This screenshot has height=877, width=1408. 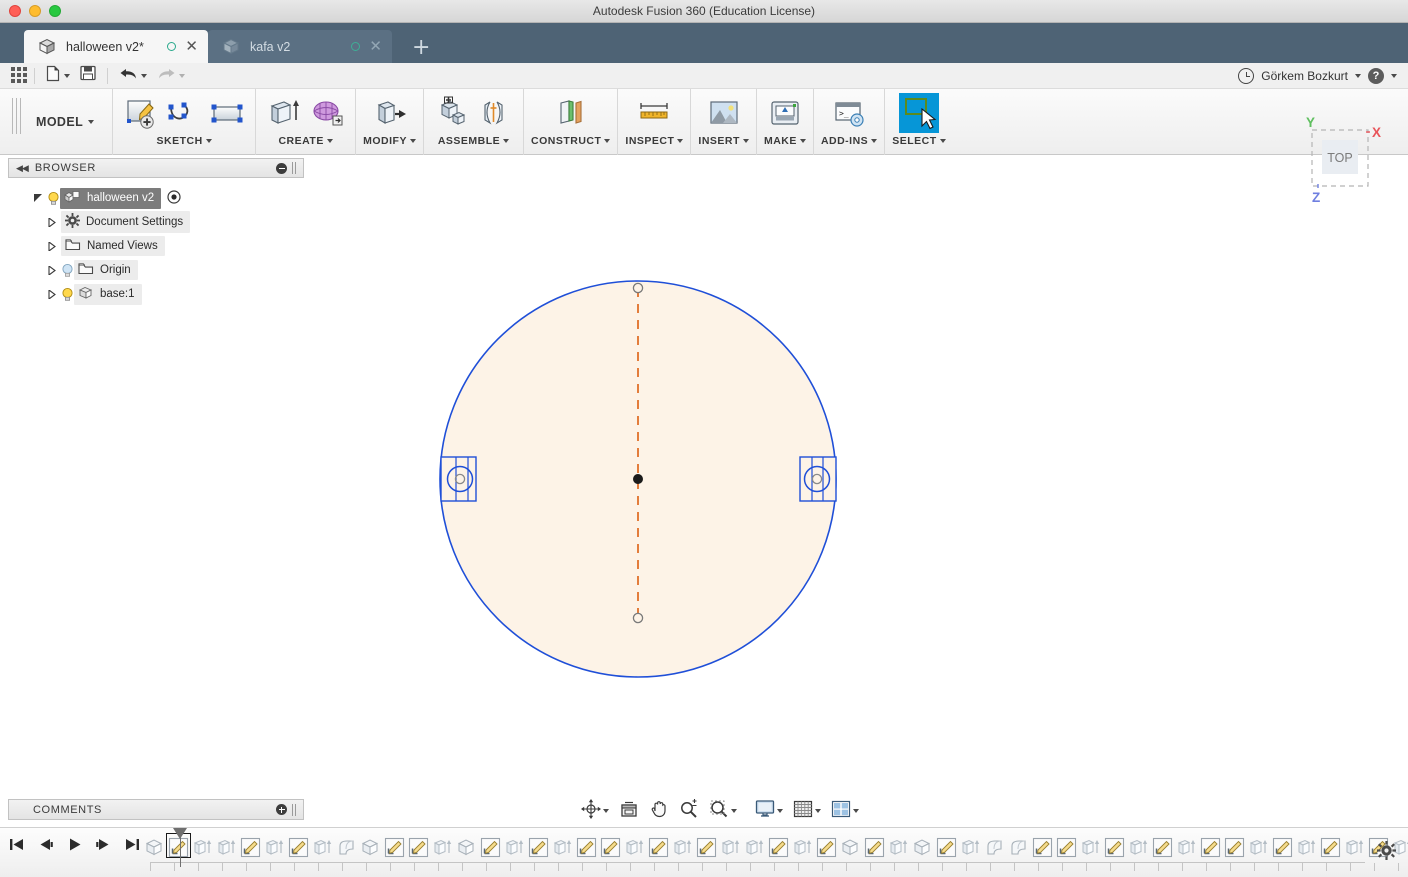 What do you see at coordinates (191, 46) in the screenshot?
I see `close-icon: ✕` at bounding box center [191, 46].